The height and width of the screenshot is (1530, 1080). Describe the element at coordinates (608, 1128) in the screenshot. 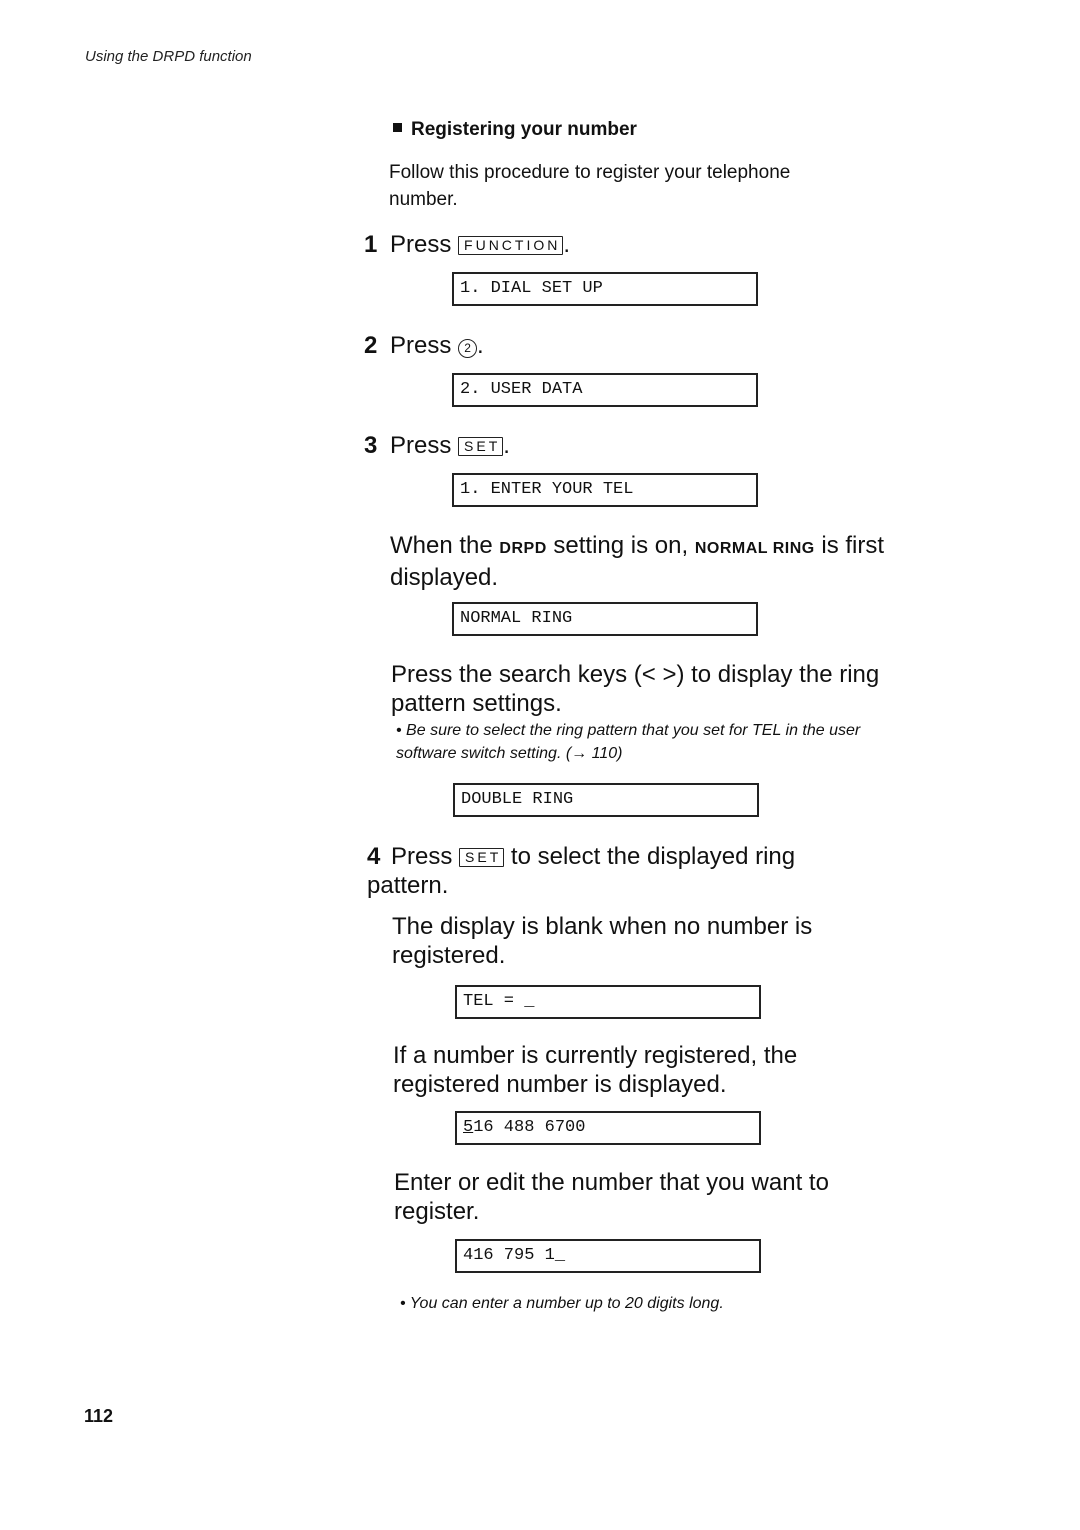

I see `lcd-display-registered-number: 516 488 6700` at that location.